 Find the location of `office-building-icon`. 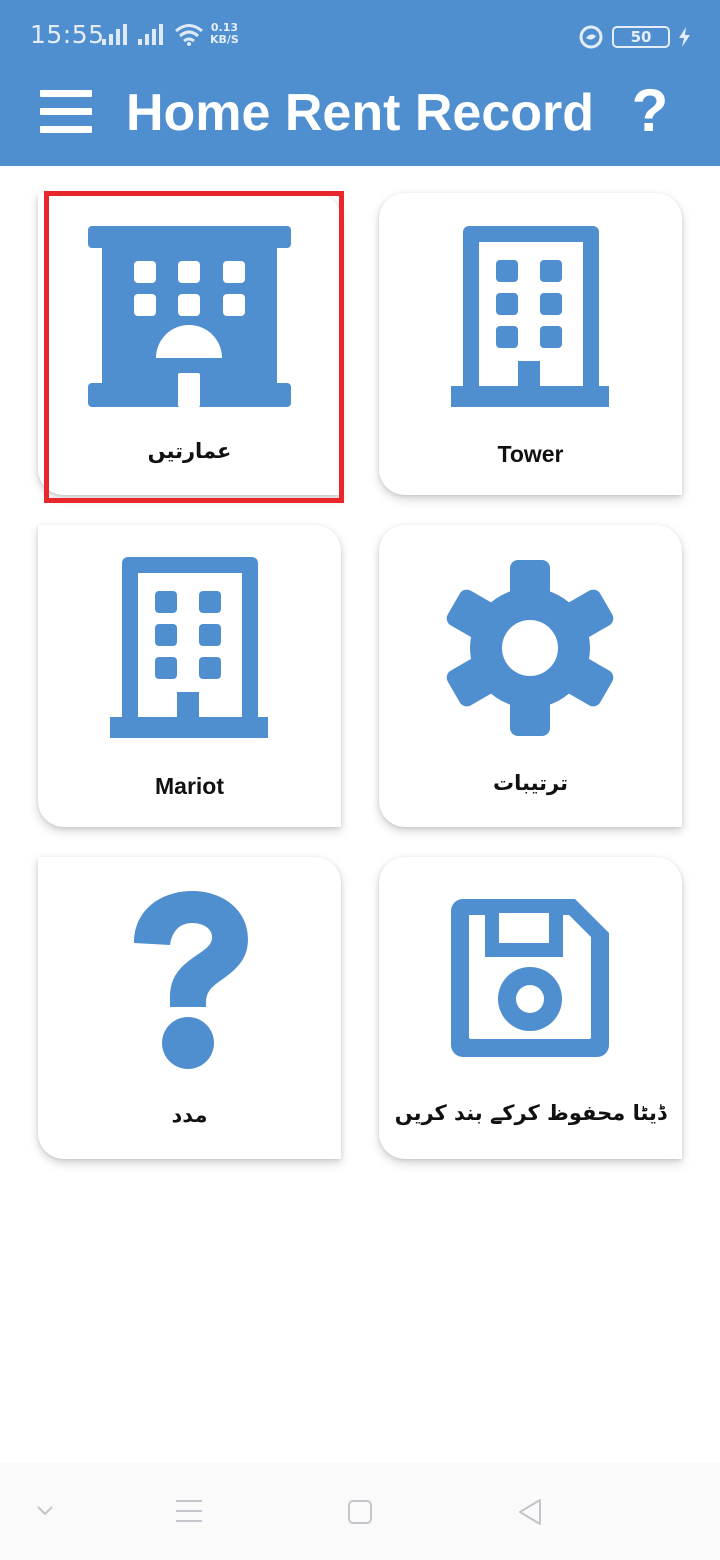

office-building-icon is located at coordinates (189, 647).